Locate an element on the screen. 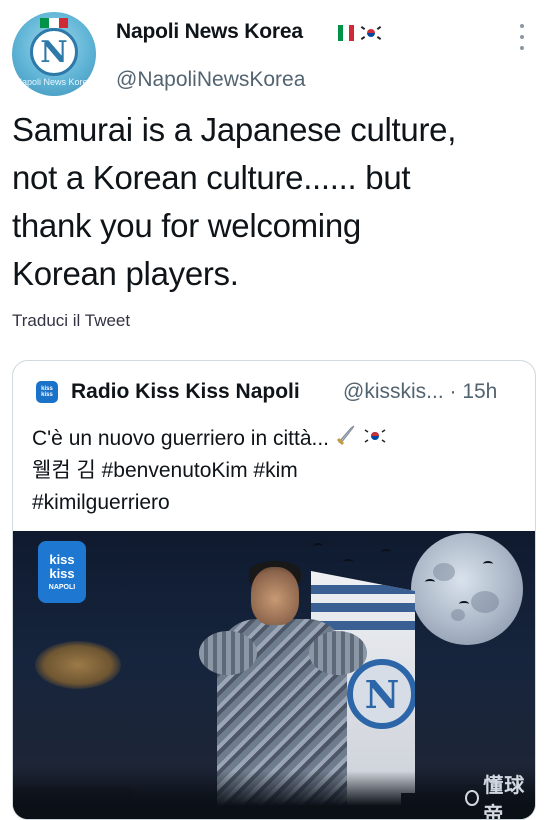  avatar-badge: N is located at coordinates (54, 52).